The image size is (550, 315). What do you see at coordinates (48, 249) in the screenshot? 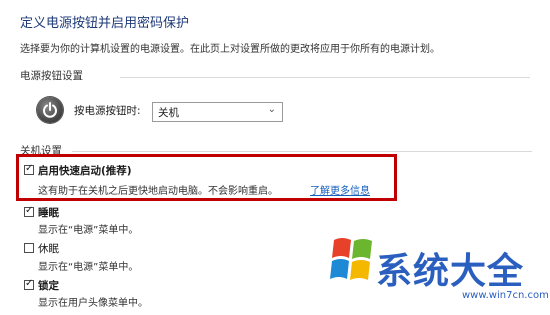
I see `hibernate-label: 休眠` at bounding box center [48, 249].